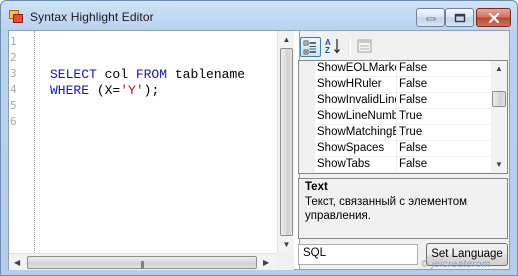 The height and width of the screenshot is (276, 518). Describe the element at coordinates (206, 74) in the screenshot. I see `code-token: tablename` at that location.